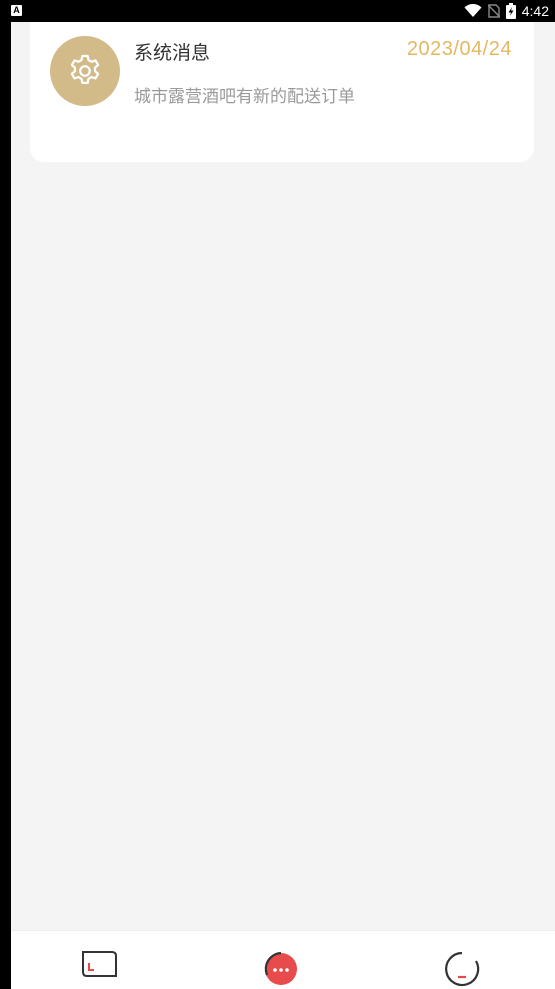 This screenshot has height=989, width=555. I want to click on message-title: 系统消息, so click(172, 53).